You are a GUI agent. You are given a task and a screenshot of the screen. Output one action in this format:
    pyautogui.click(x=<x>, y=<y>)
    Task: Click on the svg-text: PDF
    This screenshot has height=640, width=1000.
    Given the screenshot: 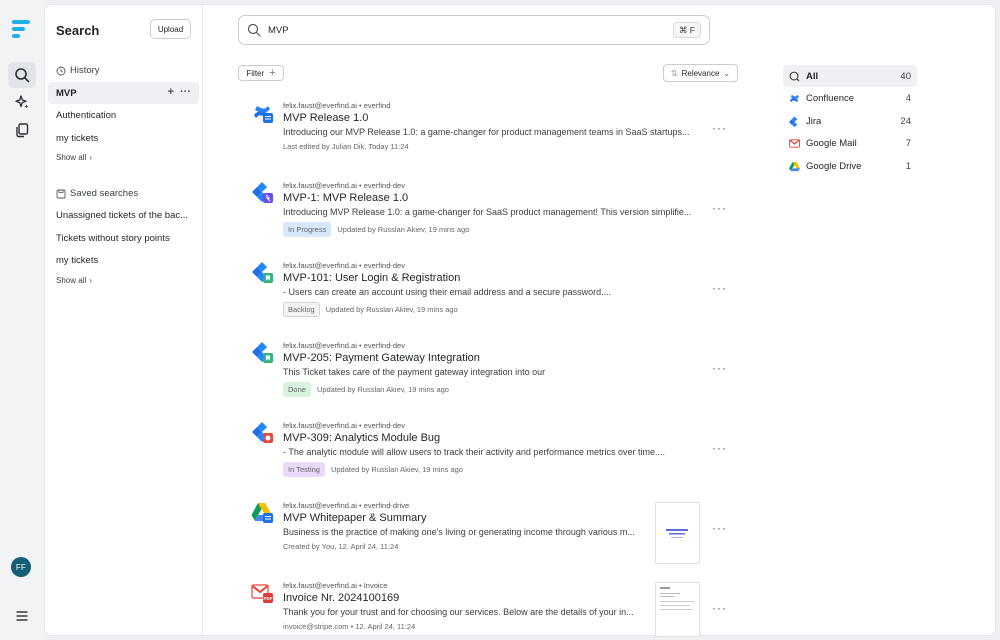 What is the action you would take?
    pyautogui.click(x=268, y=598)
    